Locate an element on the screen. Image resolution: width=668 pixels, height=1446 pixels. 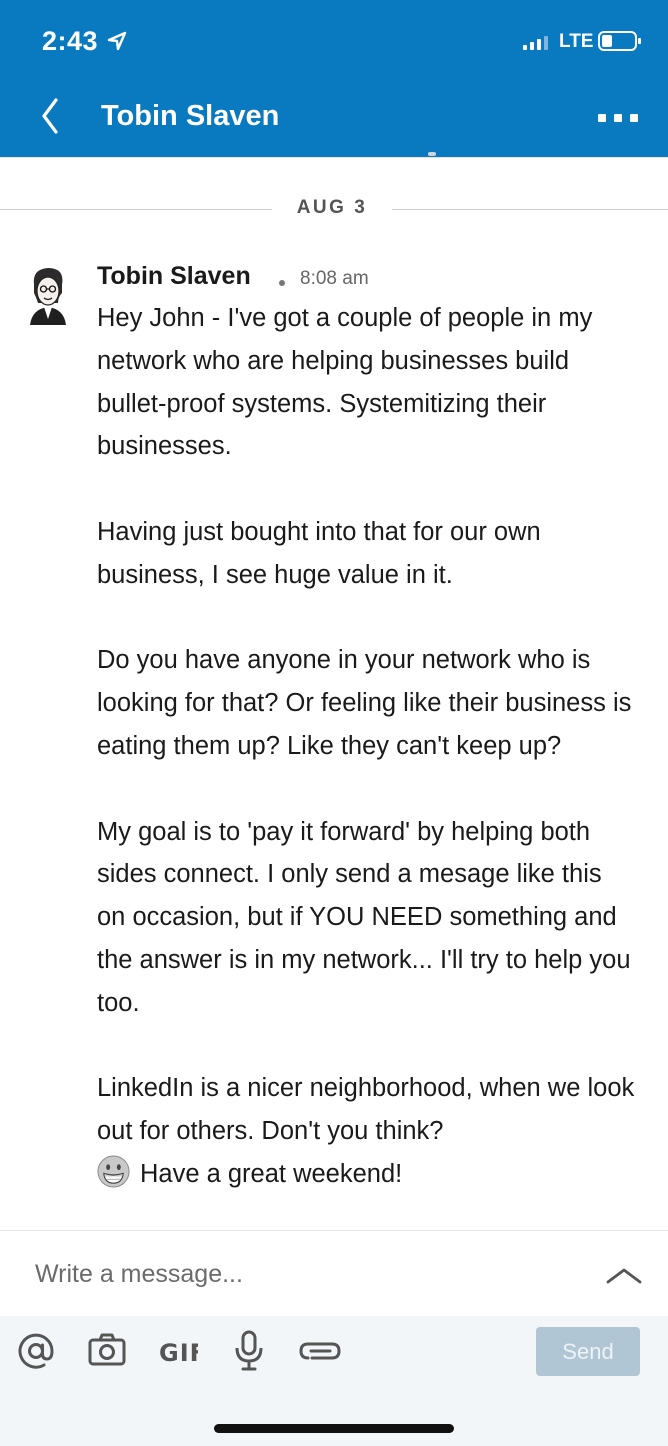
cellular-signal-icon is located at coordinates (535, 43).